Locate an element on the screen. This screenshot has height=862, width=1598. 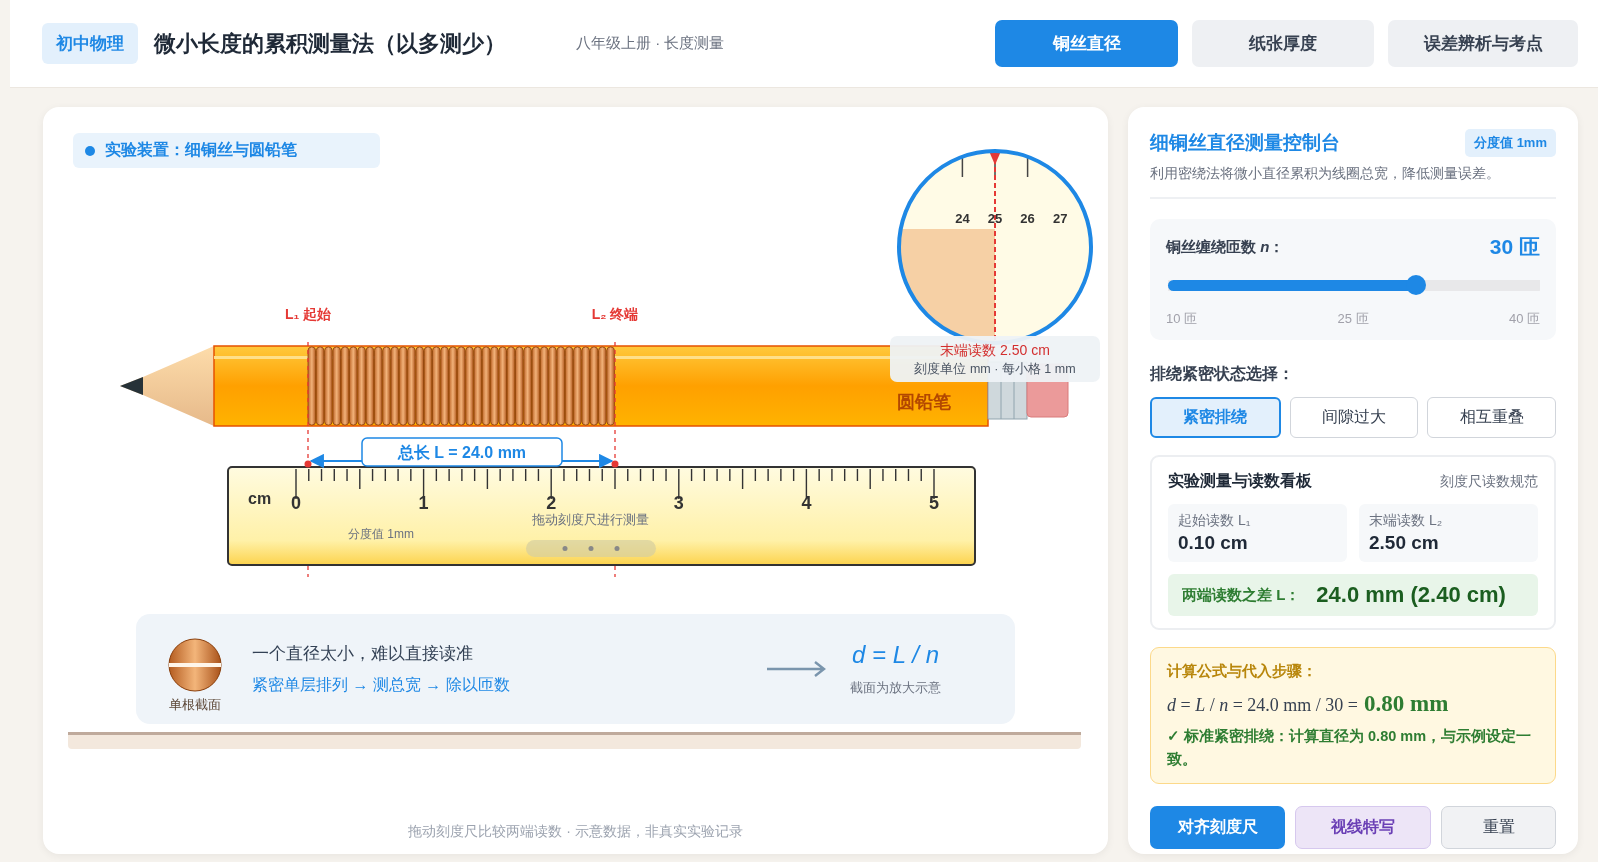
bullet-icon is located at coordinates (90, 150).